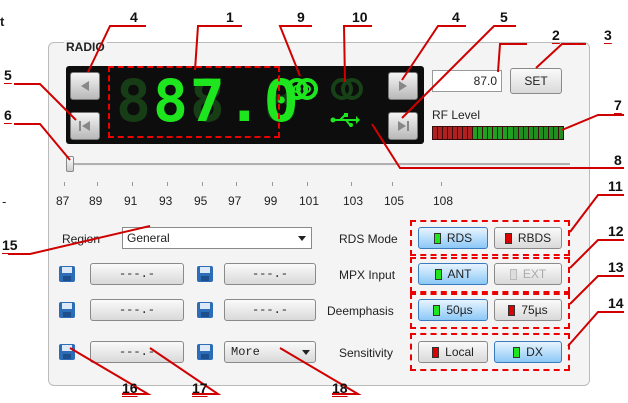  What do you see at coordinates (200, 388) in the screenshot?
I see `callout-17: 17` at bounding box center [200, 388].